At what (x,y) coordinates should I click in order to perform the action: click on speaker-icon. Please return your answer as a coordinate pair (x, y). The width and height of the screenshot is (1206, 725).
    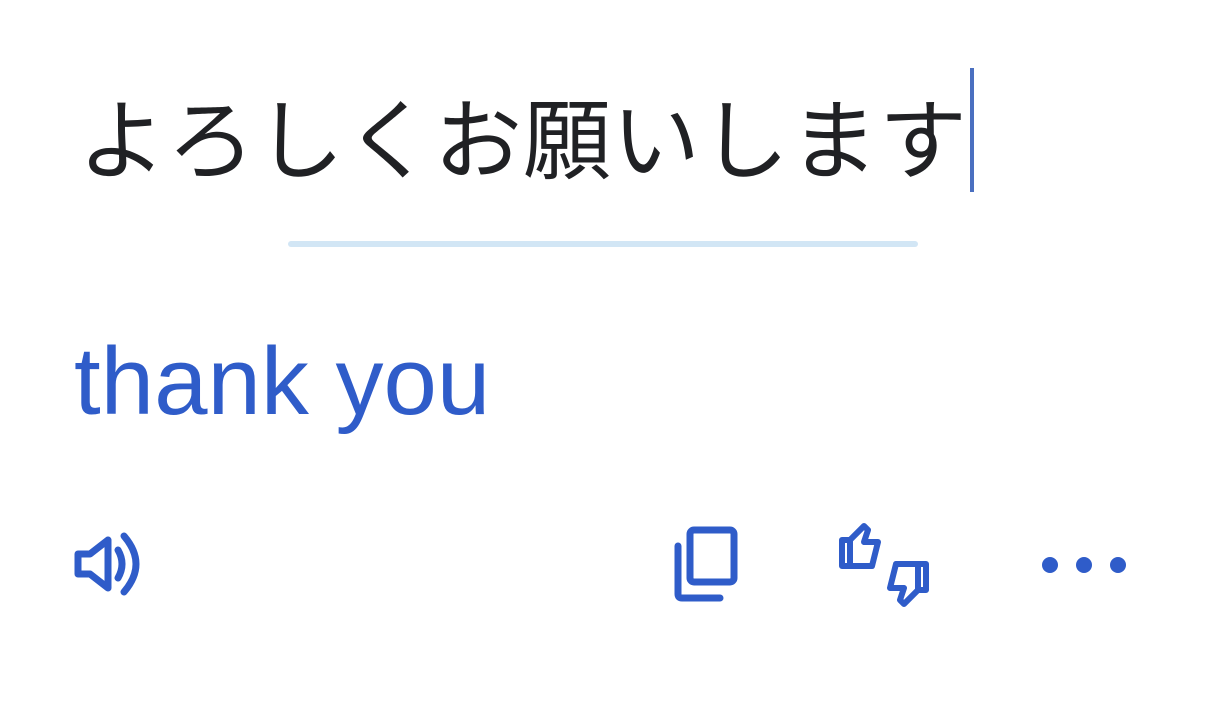
    Looking at the image, I should click on (107, 564).